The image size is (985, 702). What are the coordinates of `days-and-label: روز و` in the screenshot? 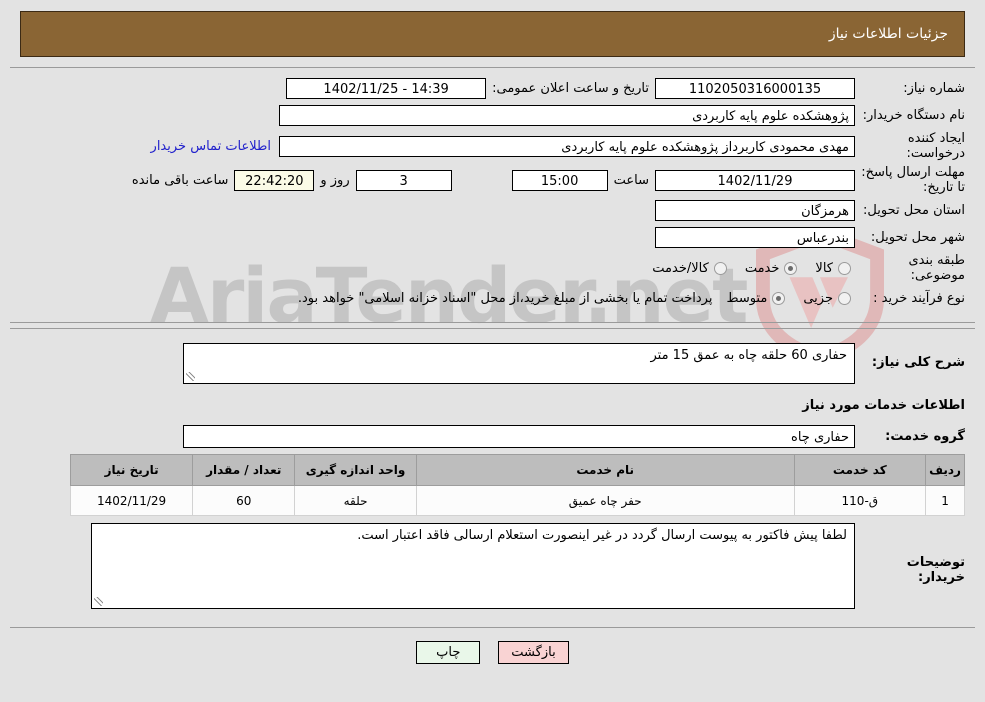 It's located at (335, 180).